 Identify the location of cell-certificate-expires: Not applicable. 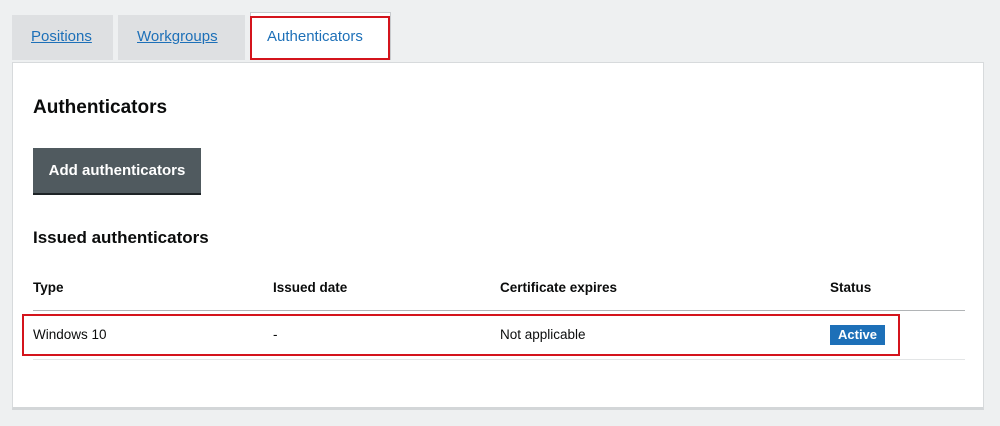
(543, 334).